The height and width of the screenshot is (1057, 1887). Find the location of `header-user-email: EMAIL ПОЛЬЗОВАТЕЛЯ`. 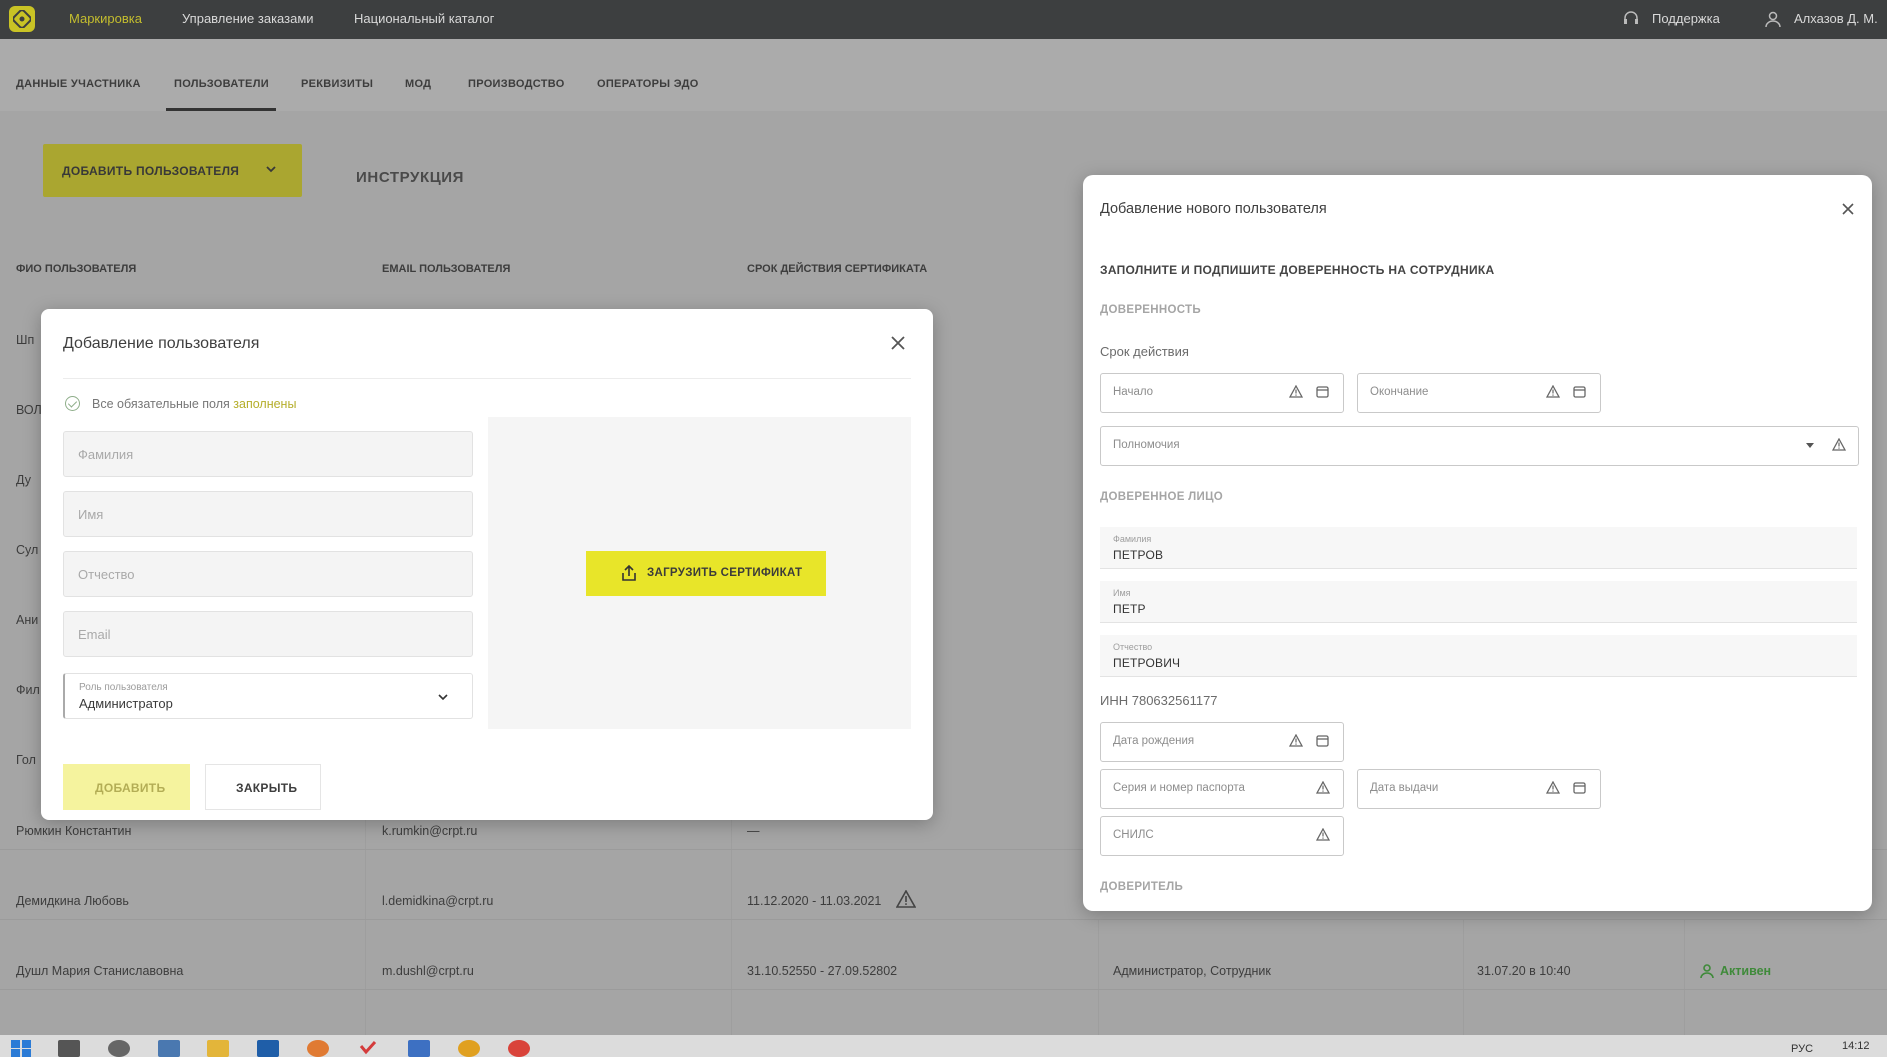

header-user-email: EMAIL ПОЛЬЗОВАТЕЛЯ is located at coordinates (446, 269).